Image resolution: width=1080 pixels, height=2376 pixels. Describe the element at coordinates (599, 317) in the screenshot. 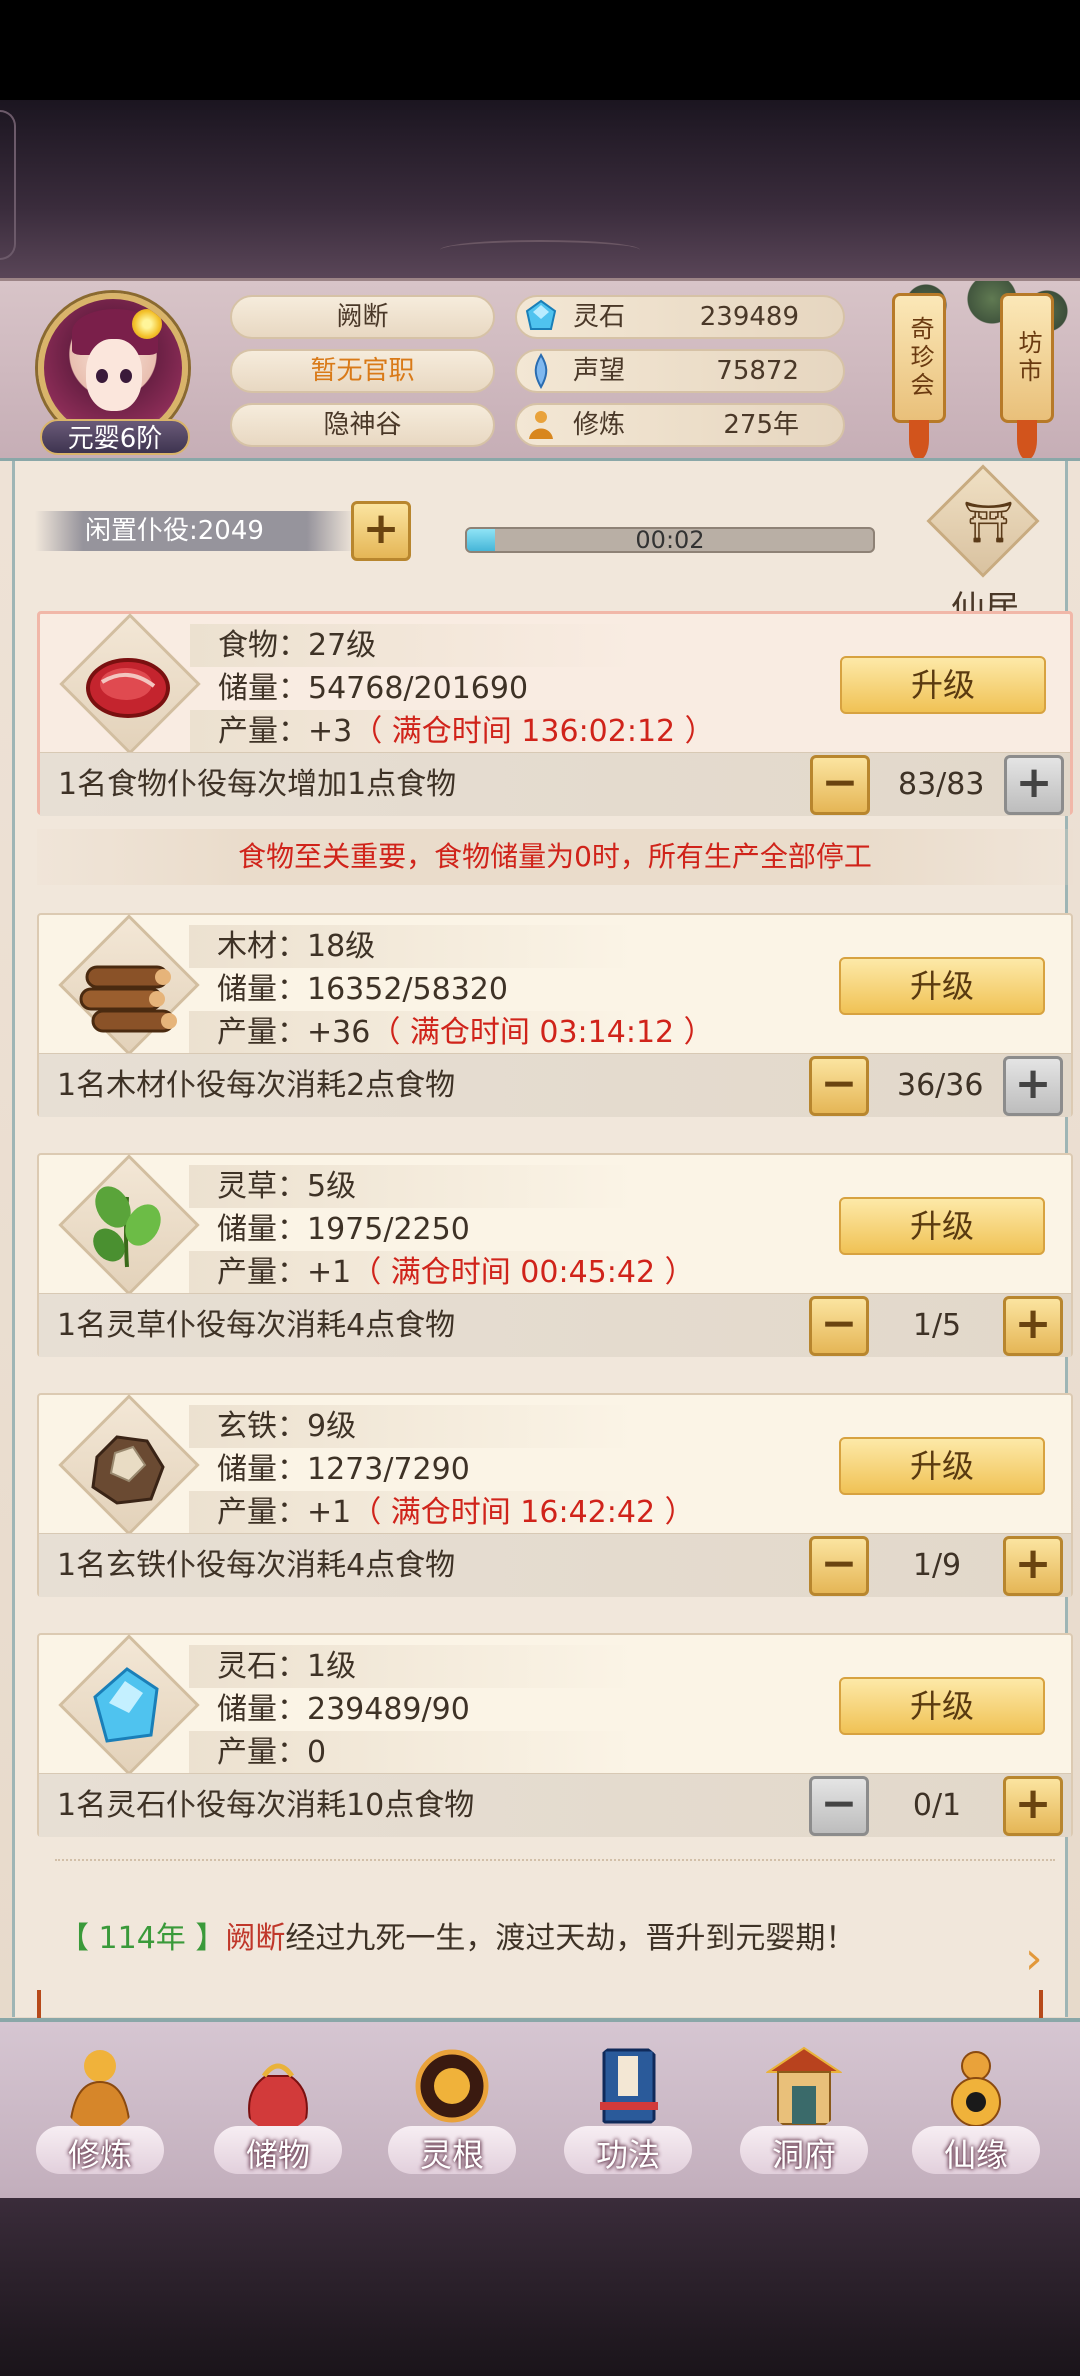

I see `resource-label: 灵石` at that location.